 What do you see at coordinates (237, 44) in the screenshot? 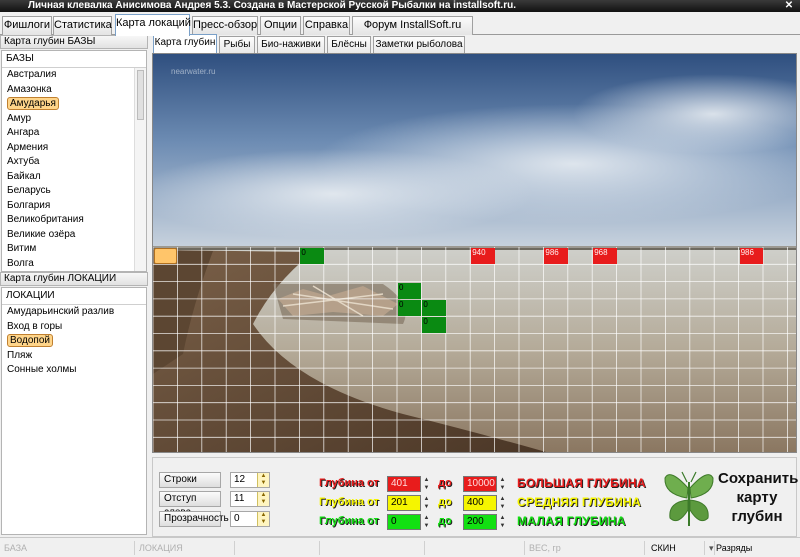
I see `subtab-fish: Рыбы` at bounding box center [237, 44].